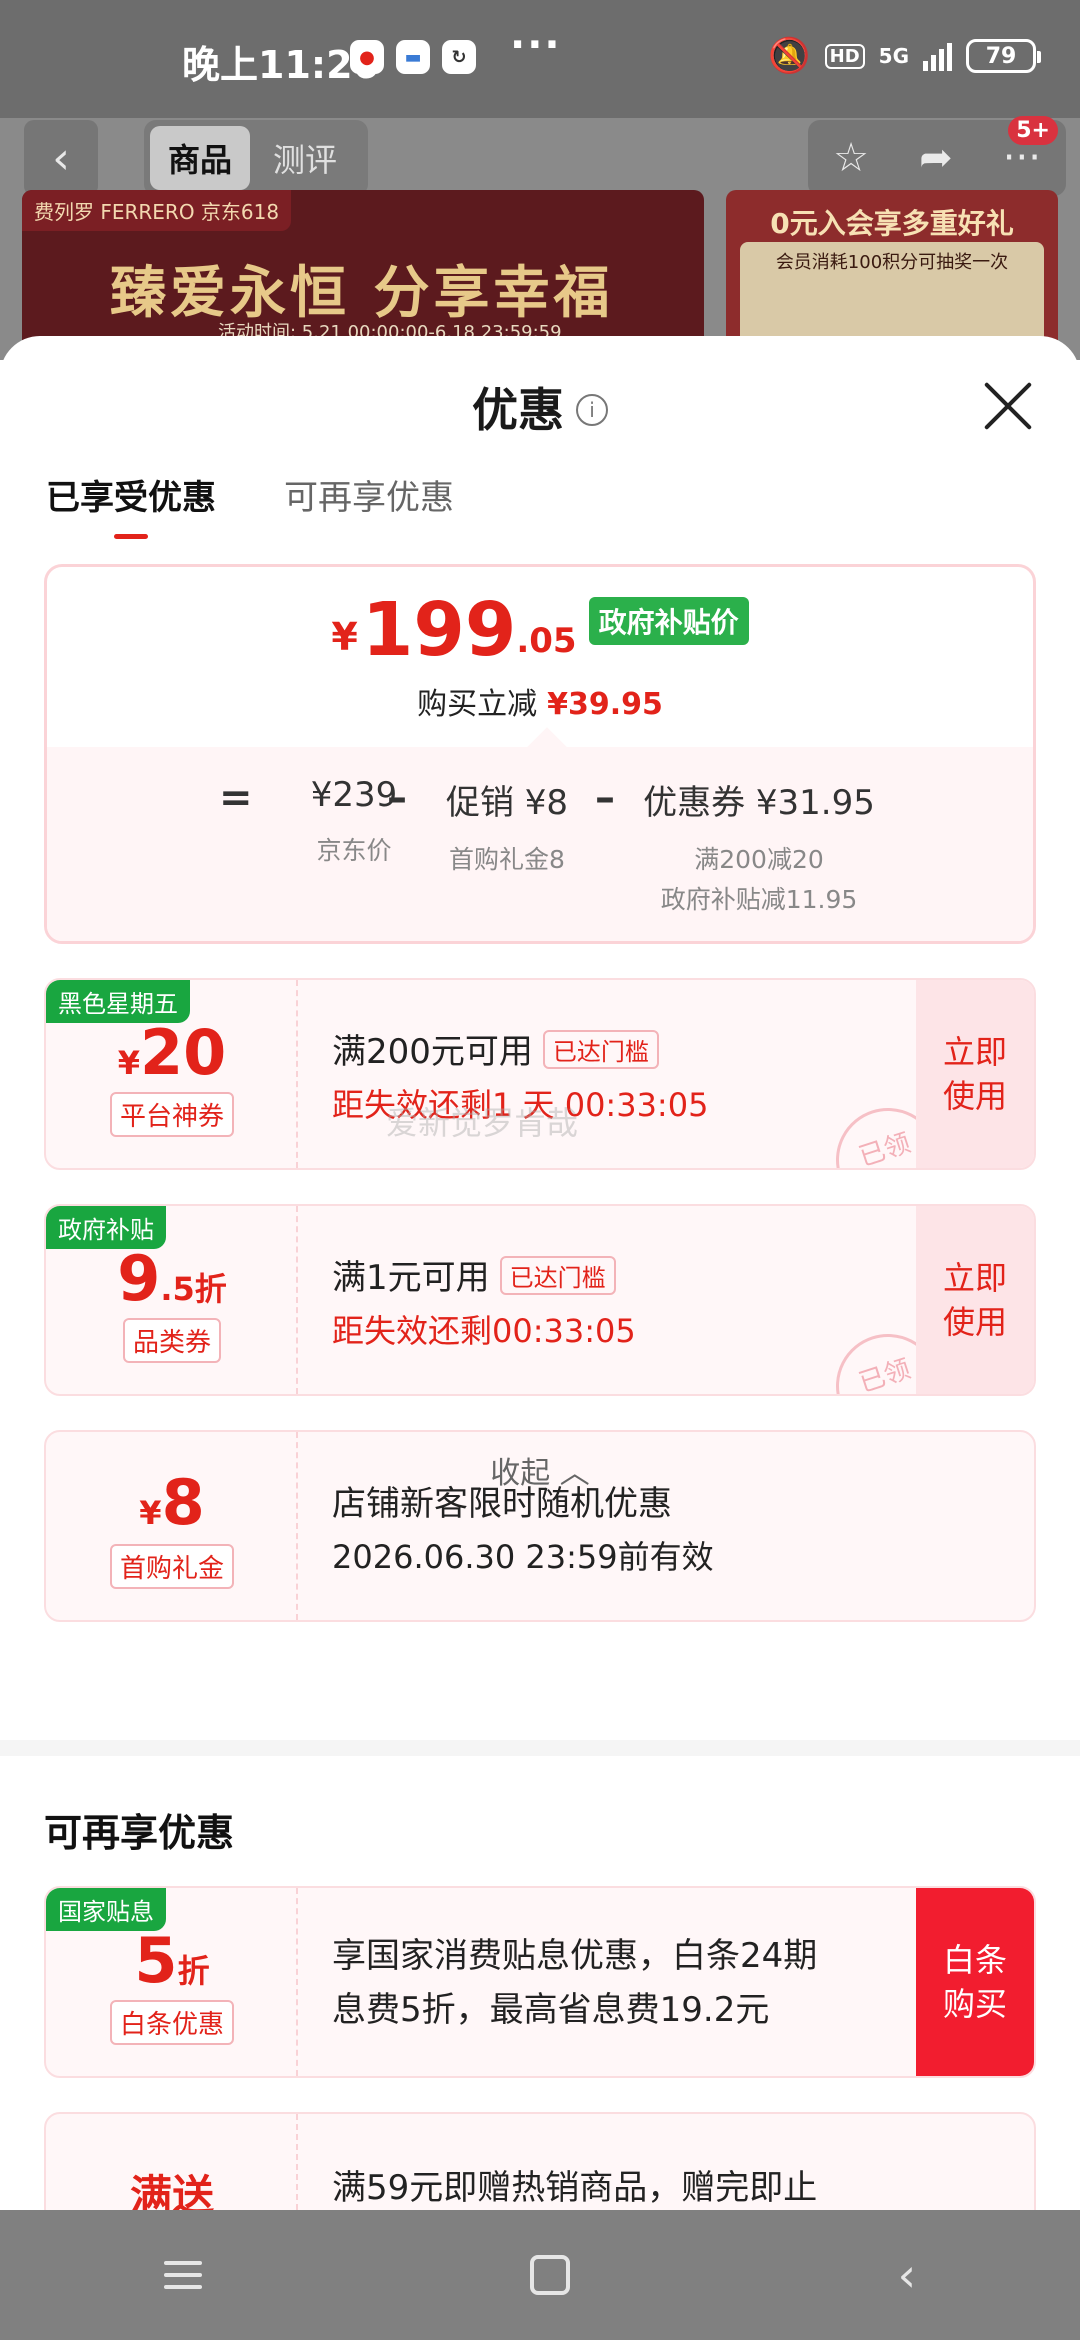 The width and height of the screenshot is (1080, 2340). Describe the element at coordinates (592, 409) in the screenshot. I see `info-icon: i` at that location.